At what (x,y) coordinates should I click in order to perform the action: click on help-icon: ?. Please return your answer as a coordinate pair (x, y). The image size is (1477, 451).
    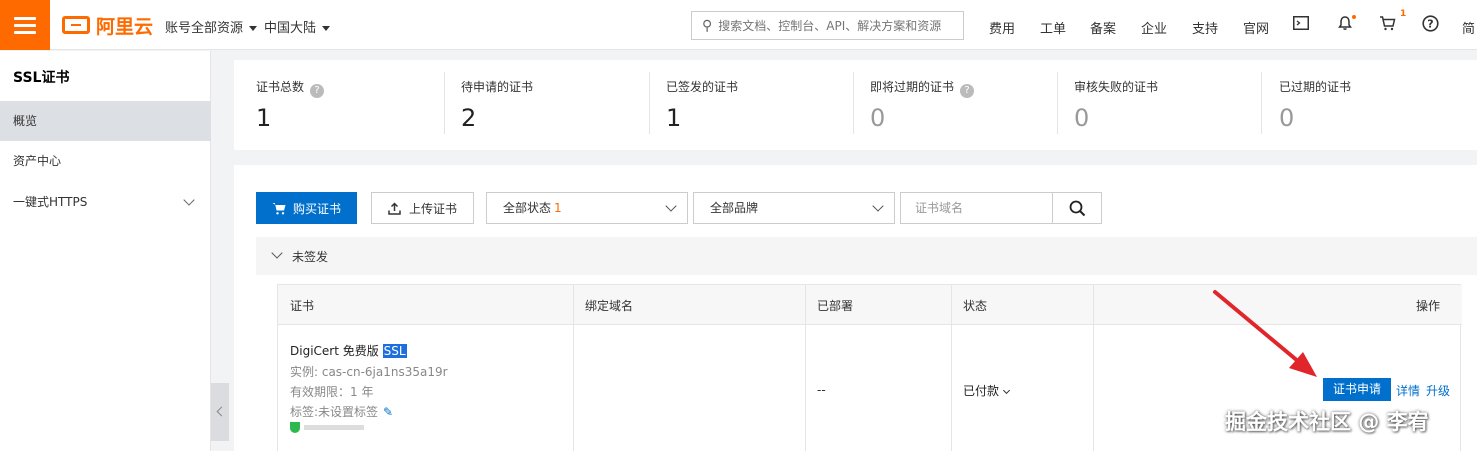
    Looking at the image, I should click on (1430, 25).